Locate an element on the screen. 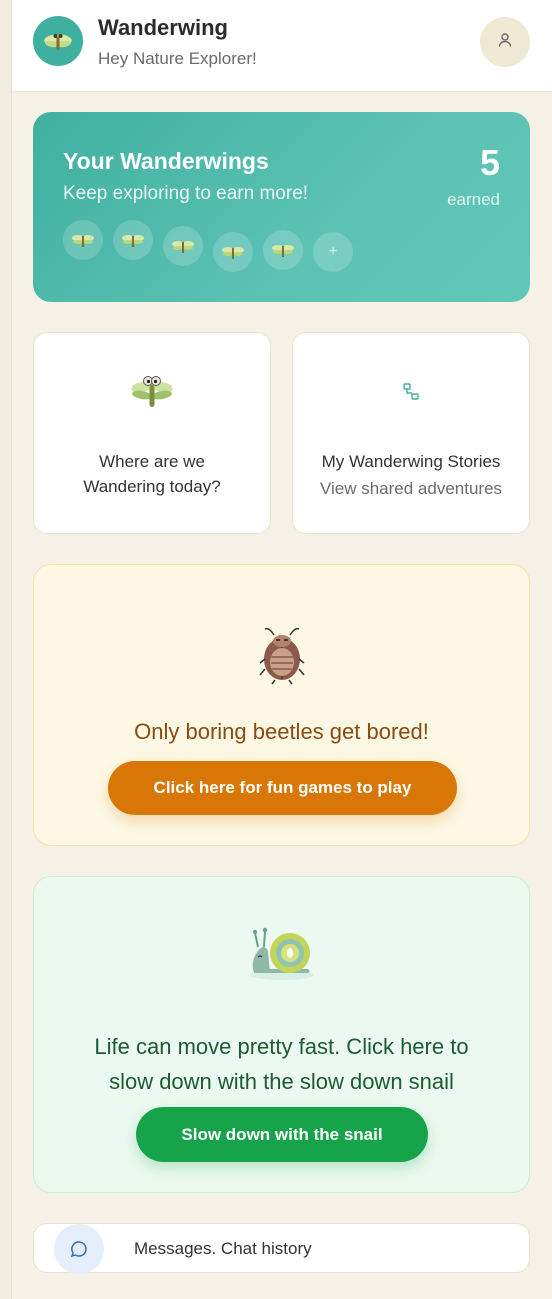 Image resolution: width=552 pixels, height=1299 pixels. user-icon is located at coordinates (505, 42).